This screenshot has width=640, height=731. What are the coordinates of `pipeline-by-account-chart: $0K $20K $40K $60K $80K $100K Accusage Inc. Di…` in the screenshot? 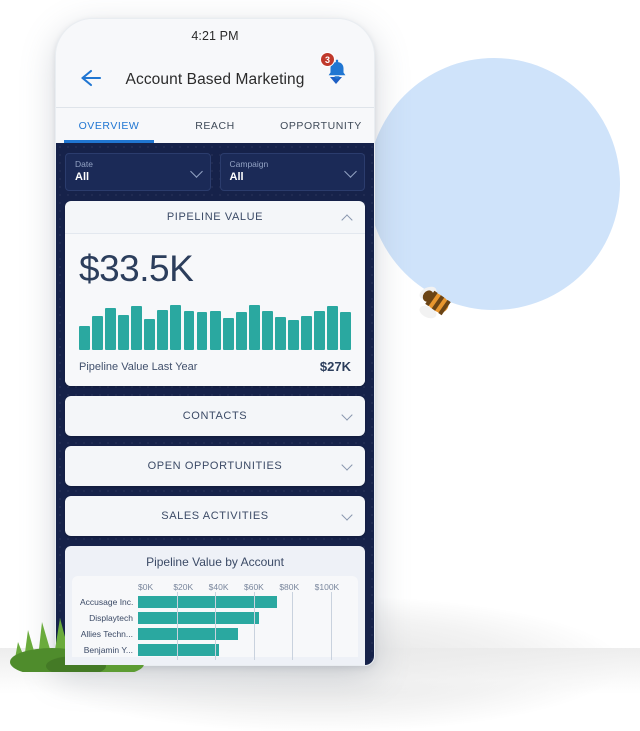 It's located at (215, 618).